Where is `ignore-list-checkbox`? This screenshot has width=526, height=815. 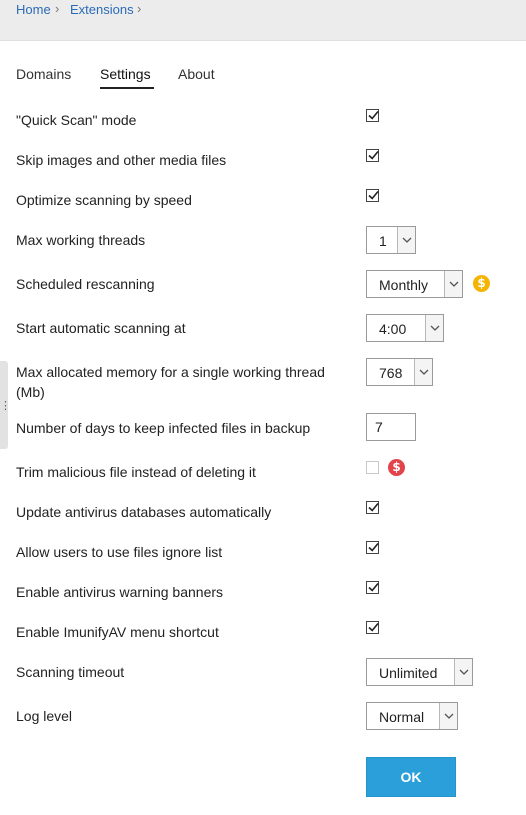 ignore-list-checkbox is located at coordinates (372, 547).